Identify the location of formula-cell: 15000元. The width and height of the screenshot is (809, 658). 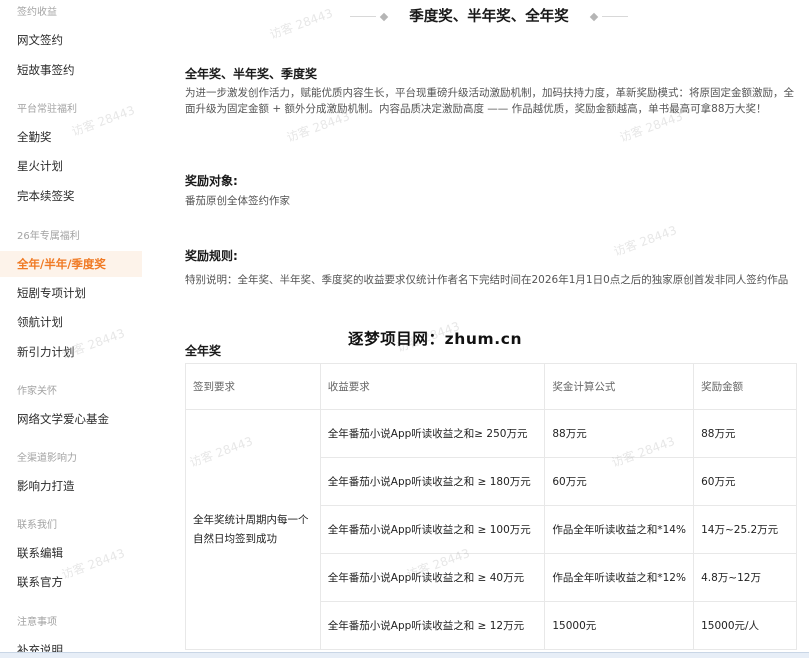
(619, 625).